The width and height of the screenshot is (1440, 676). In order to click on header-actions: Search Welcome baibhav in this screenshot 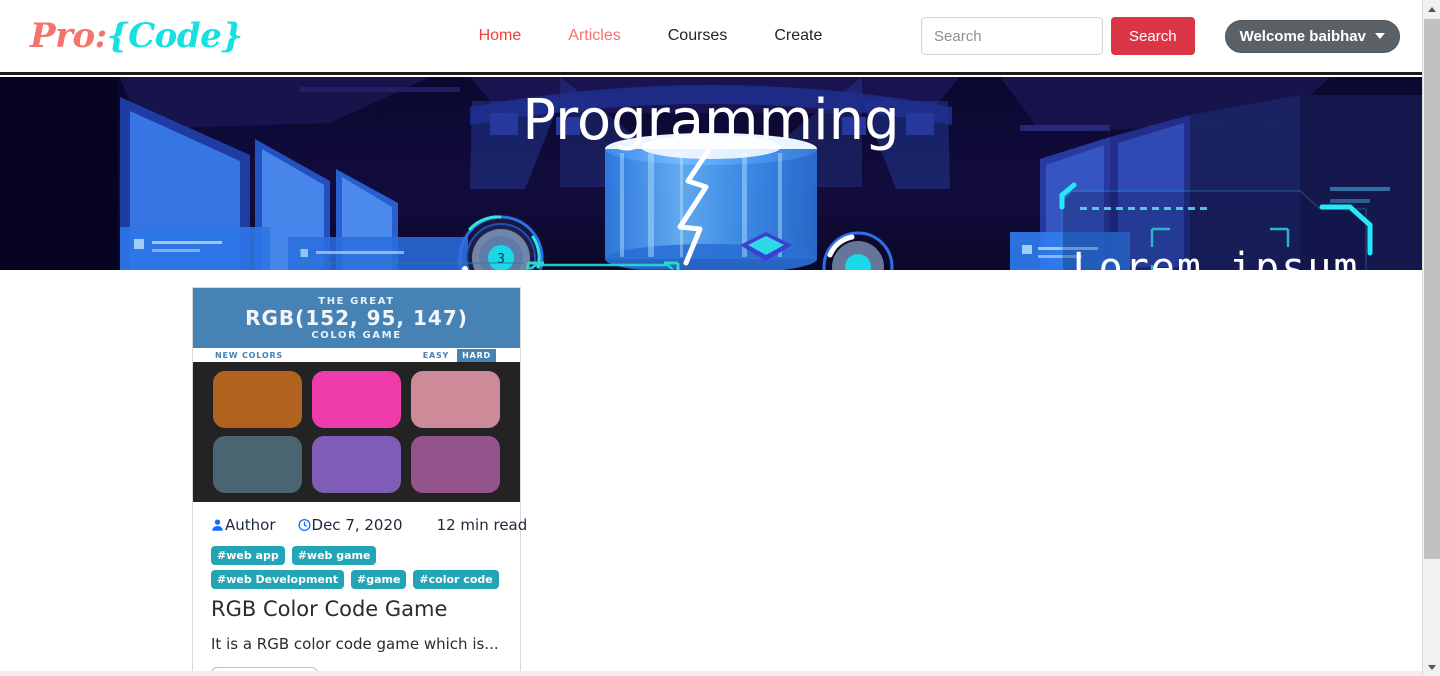, I will do `click(1160, 36)`.